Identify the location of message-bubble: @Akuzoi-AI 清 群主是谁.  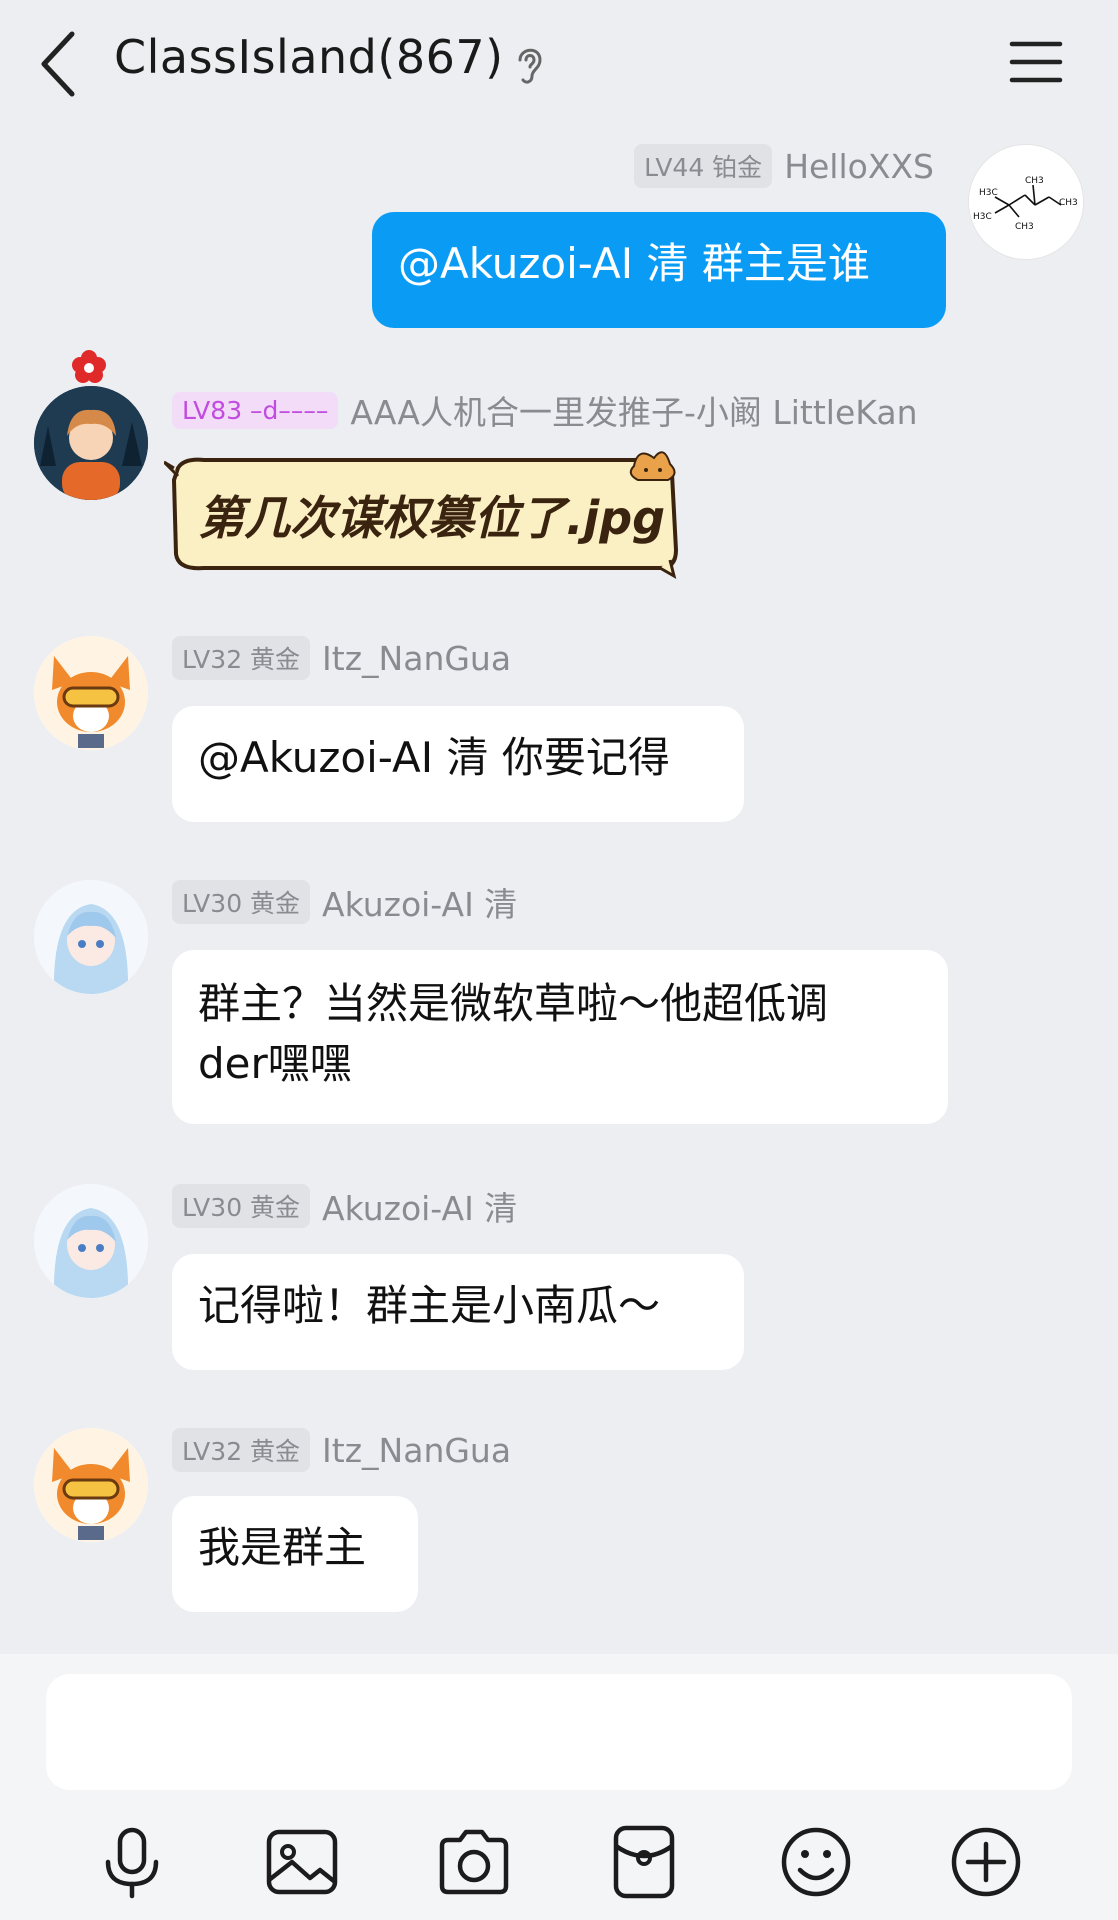
(659, 270).